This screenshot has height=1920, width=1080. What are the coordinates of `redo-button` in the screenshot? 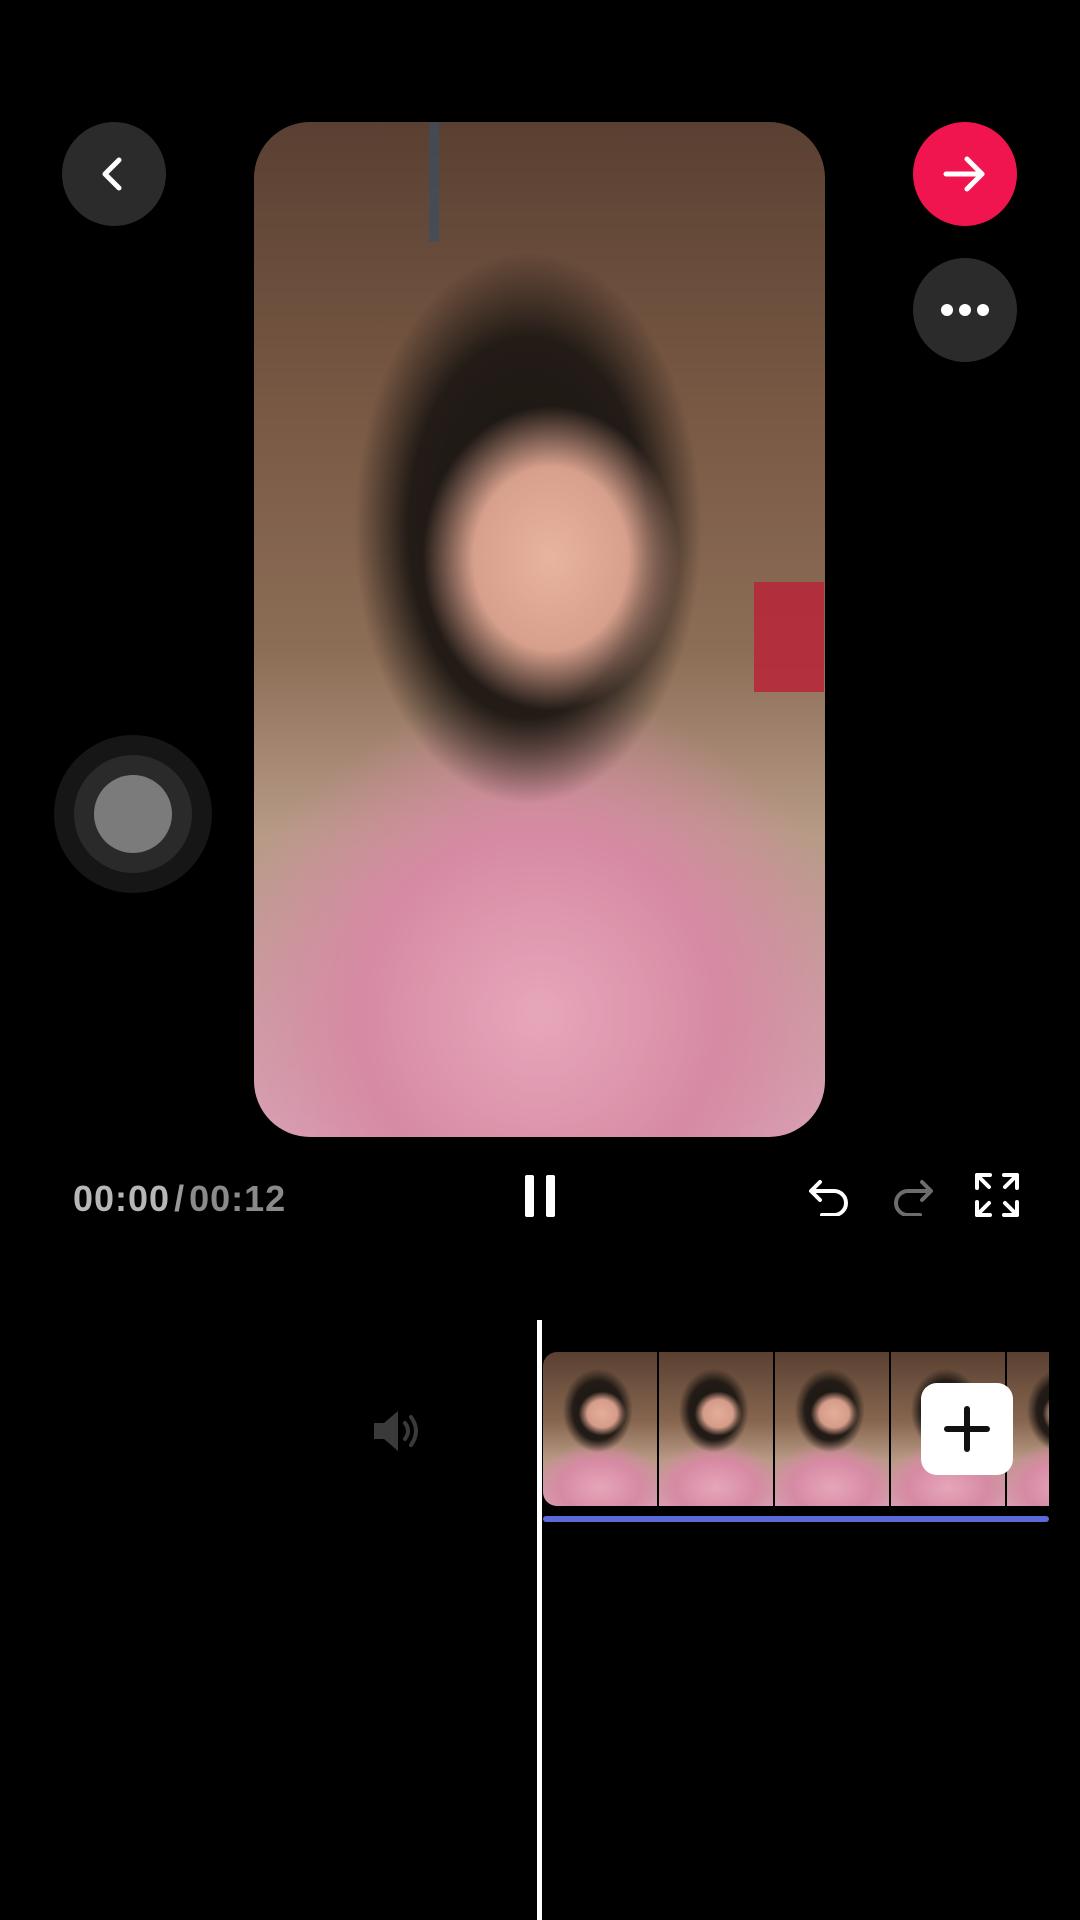 It's located at (913, 1195).